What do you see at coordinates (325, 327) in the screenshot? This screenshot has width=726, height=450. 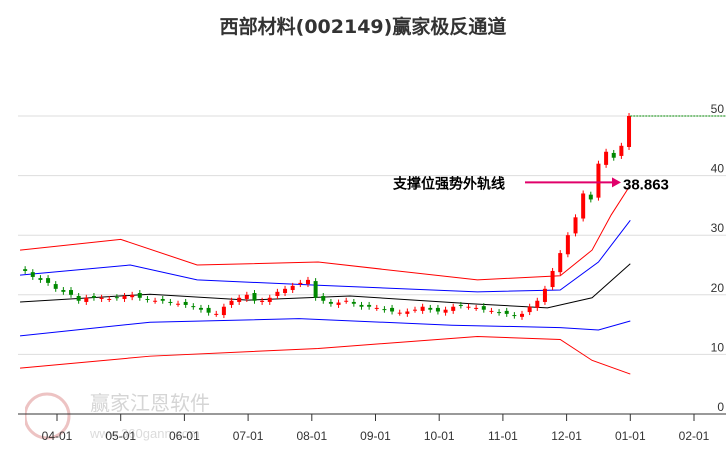 I see `band-line-lower-inner` at bounding box center [325, 327].